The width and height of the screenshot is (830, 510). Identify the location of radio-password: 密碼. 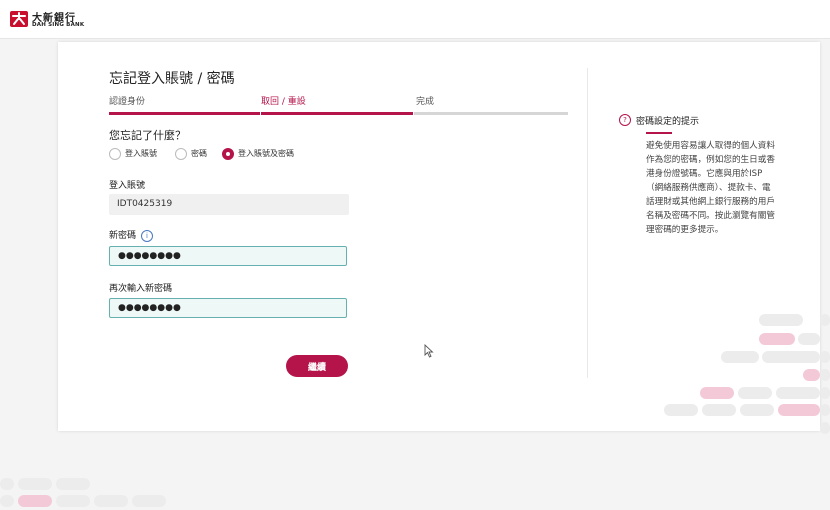
(198, 154).